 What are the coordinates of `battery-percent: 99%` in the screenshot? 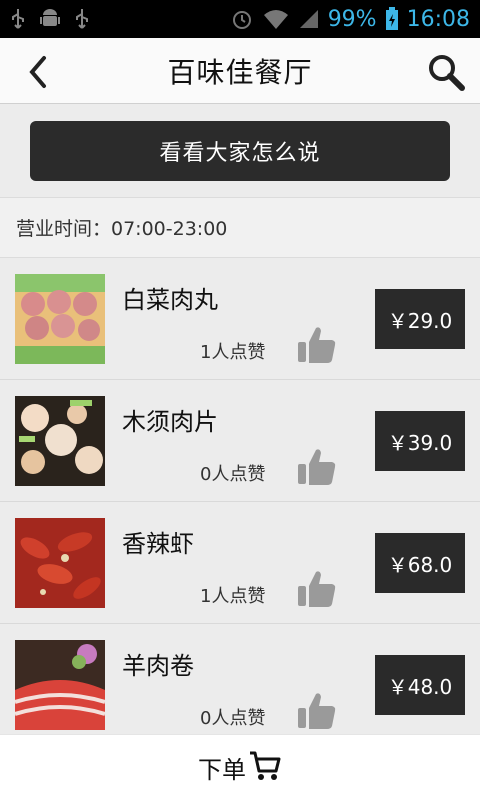 It's located at (352, 19).